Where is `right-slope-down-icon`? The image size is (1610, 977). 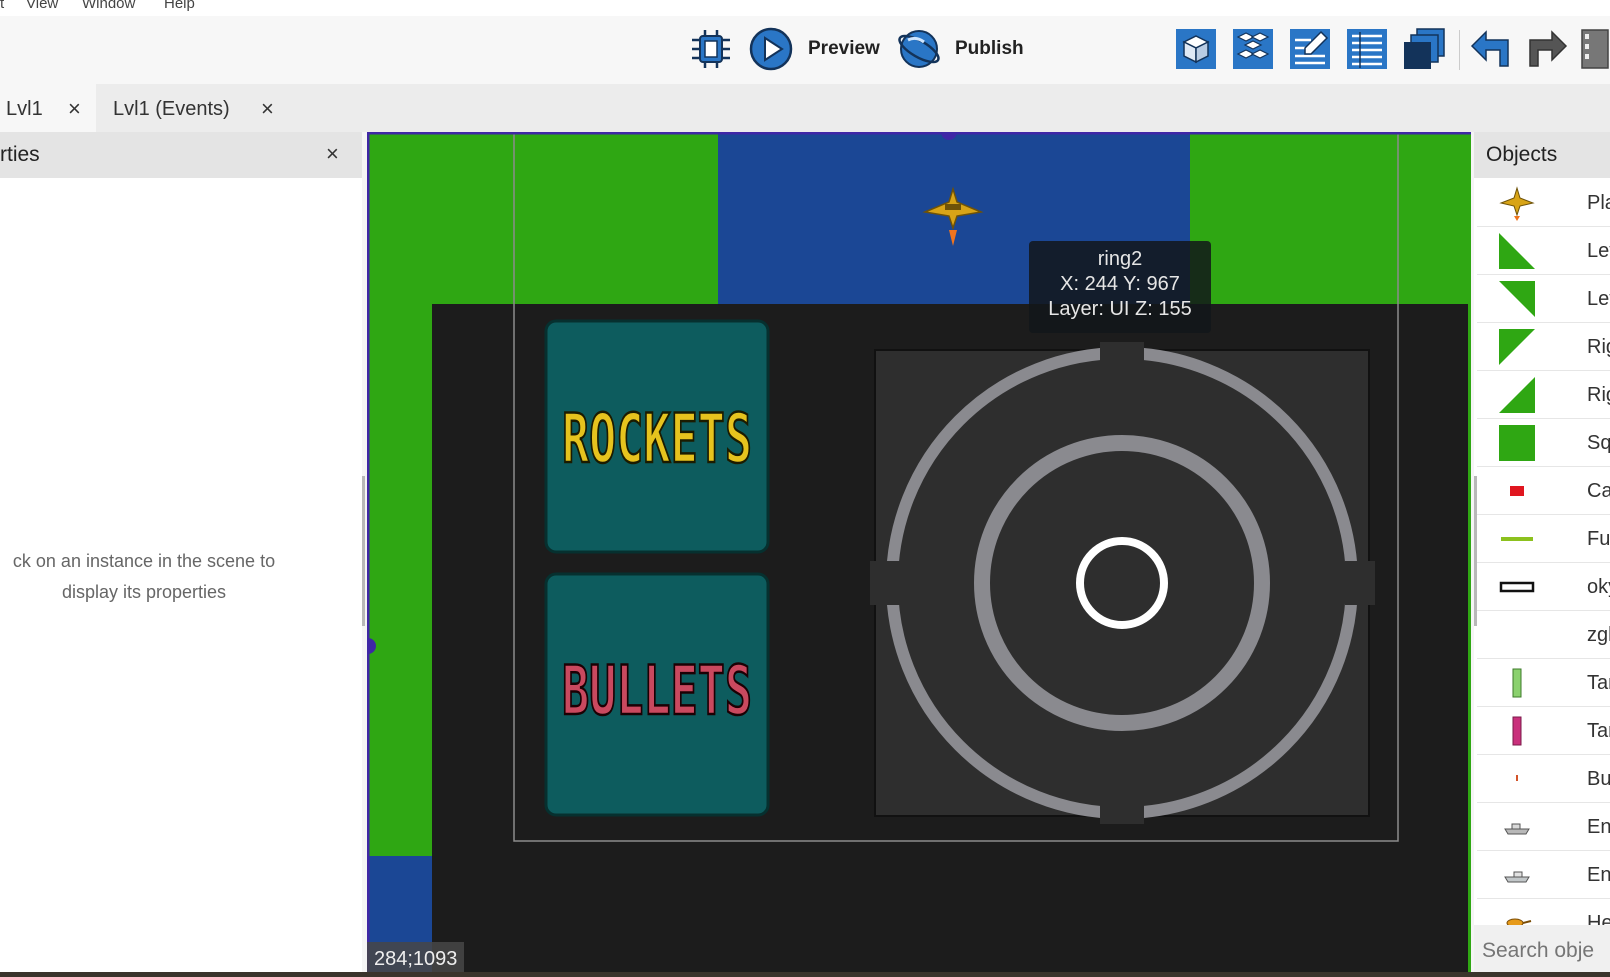
right-slope-down-icon is located at coordinates (1517, 347).